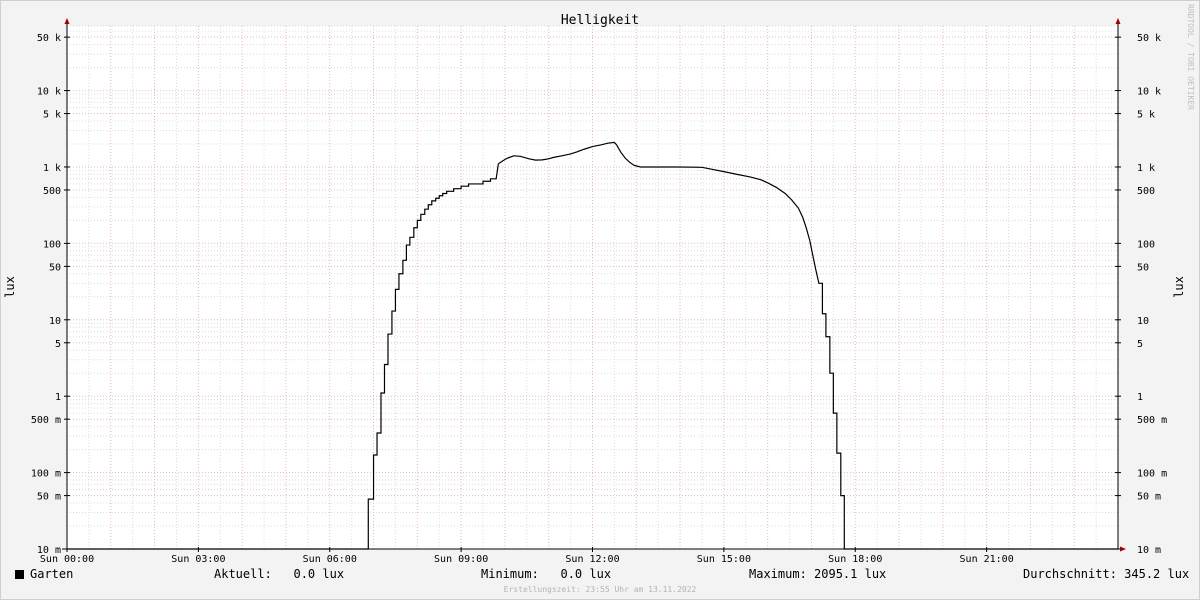 The image size is (1200, 600). Describe the element at coordinates (52, 115) in the screenshot. I see `y-tick-label-left: 5 k` at that location.